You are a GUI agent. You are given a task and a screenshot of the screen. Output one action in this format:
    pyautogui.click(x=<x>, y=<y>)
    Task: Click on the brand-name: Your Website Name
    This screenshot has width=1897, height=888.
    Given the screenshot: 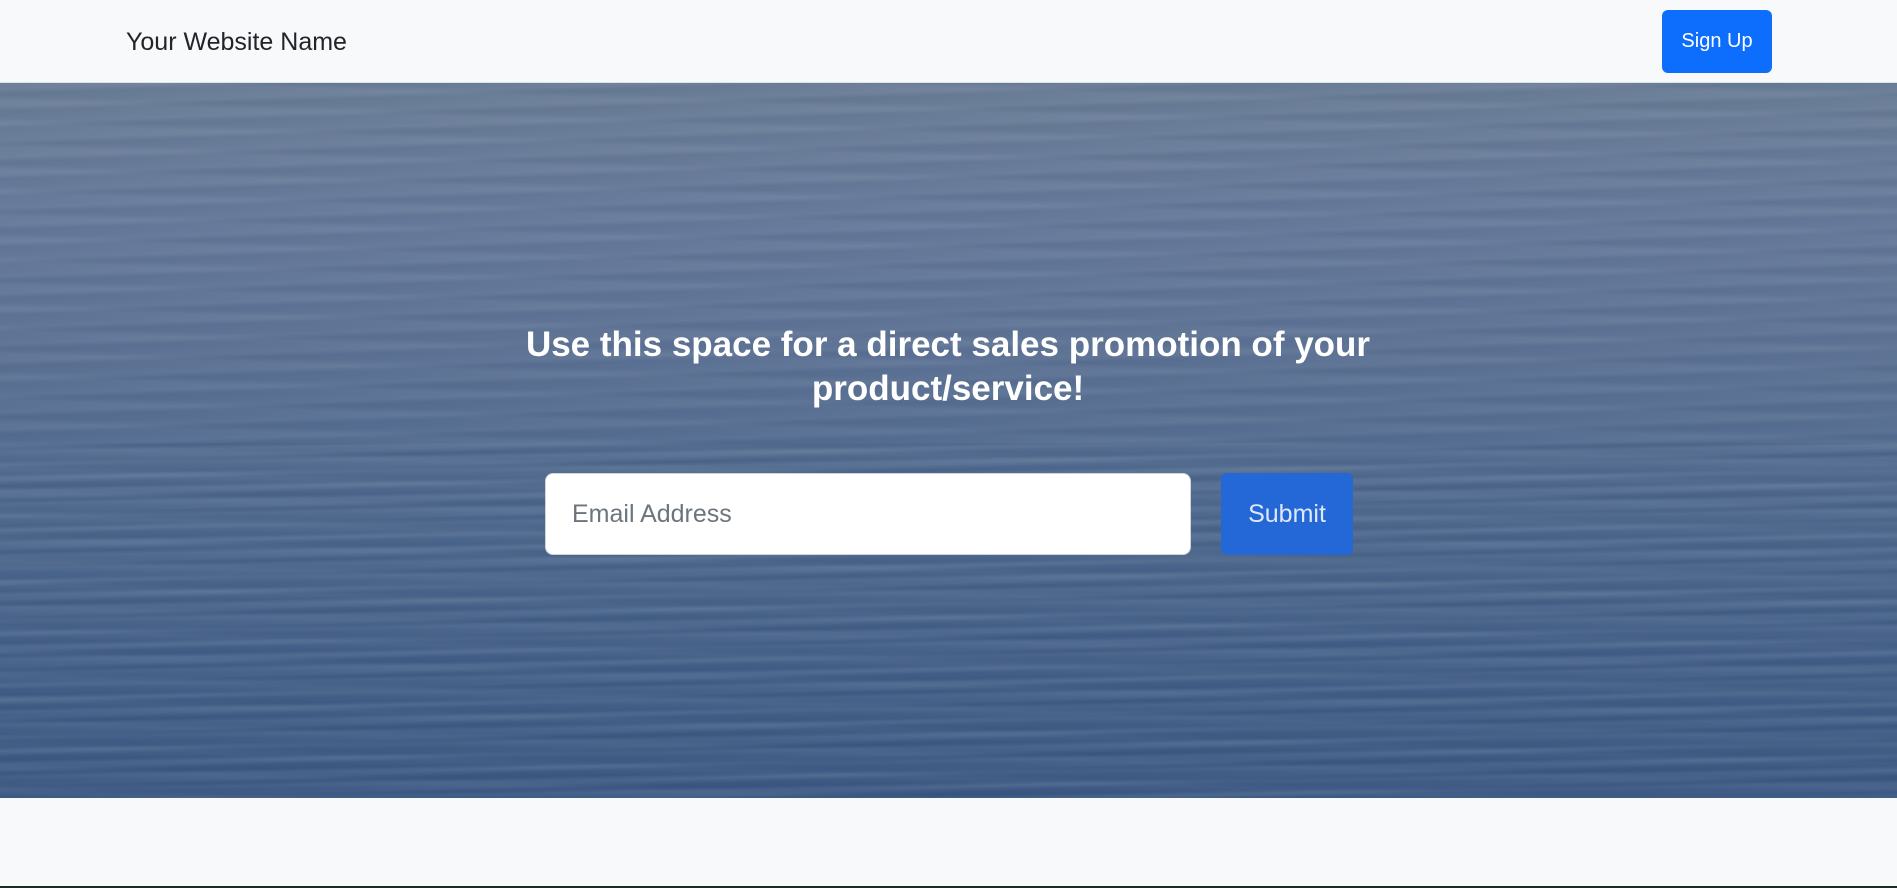 What is the action you would take?
    pyautogui.click(x=236, y=42)
    